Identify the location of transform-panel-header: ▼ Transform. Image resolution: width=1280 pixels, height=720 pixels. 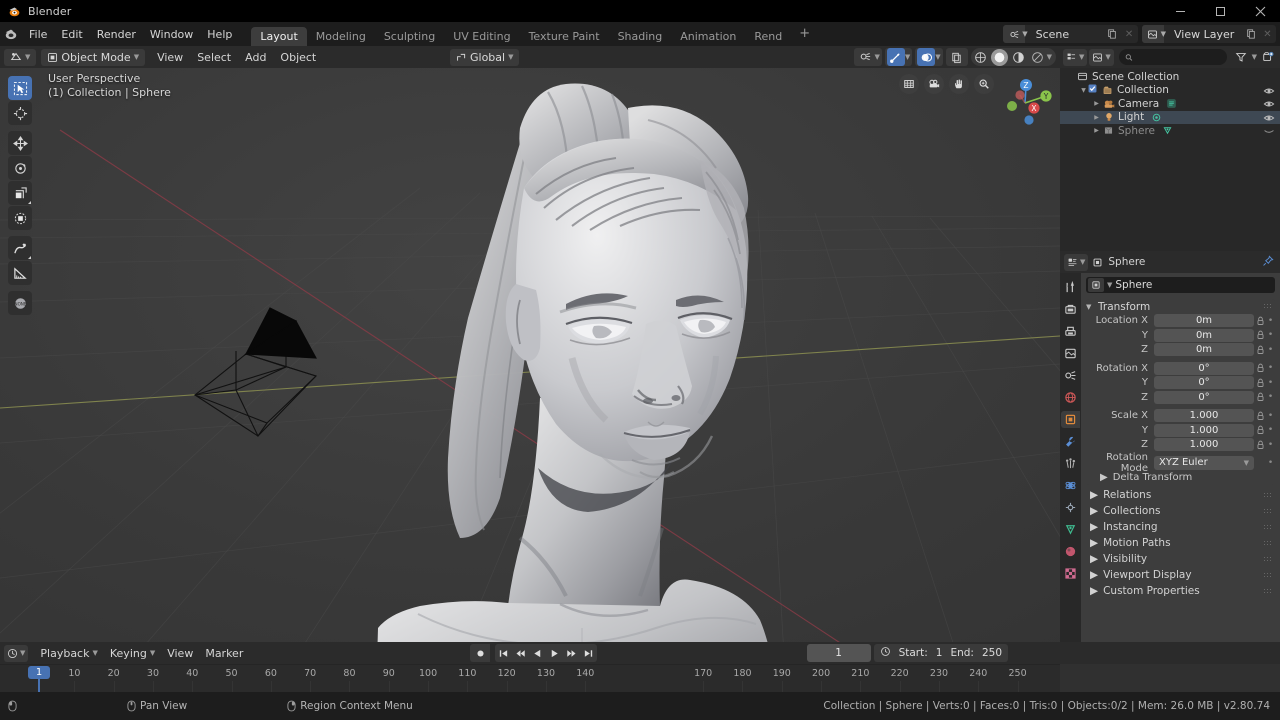
(1180, 306).